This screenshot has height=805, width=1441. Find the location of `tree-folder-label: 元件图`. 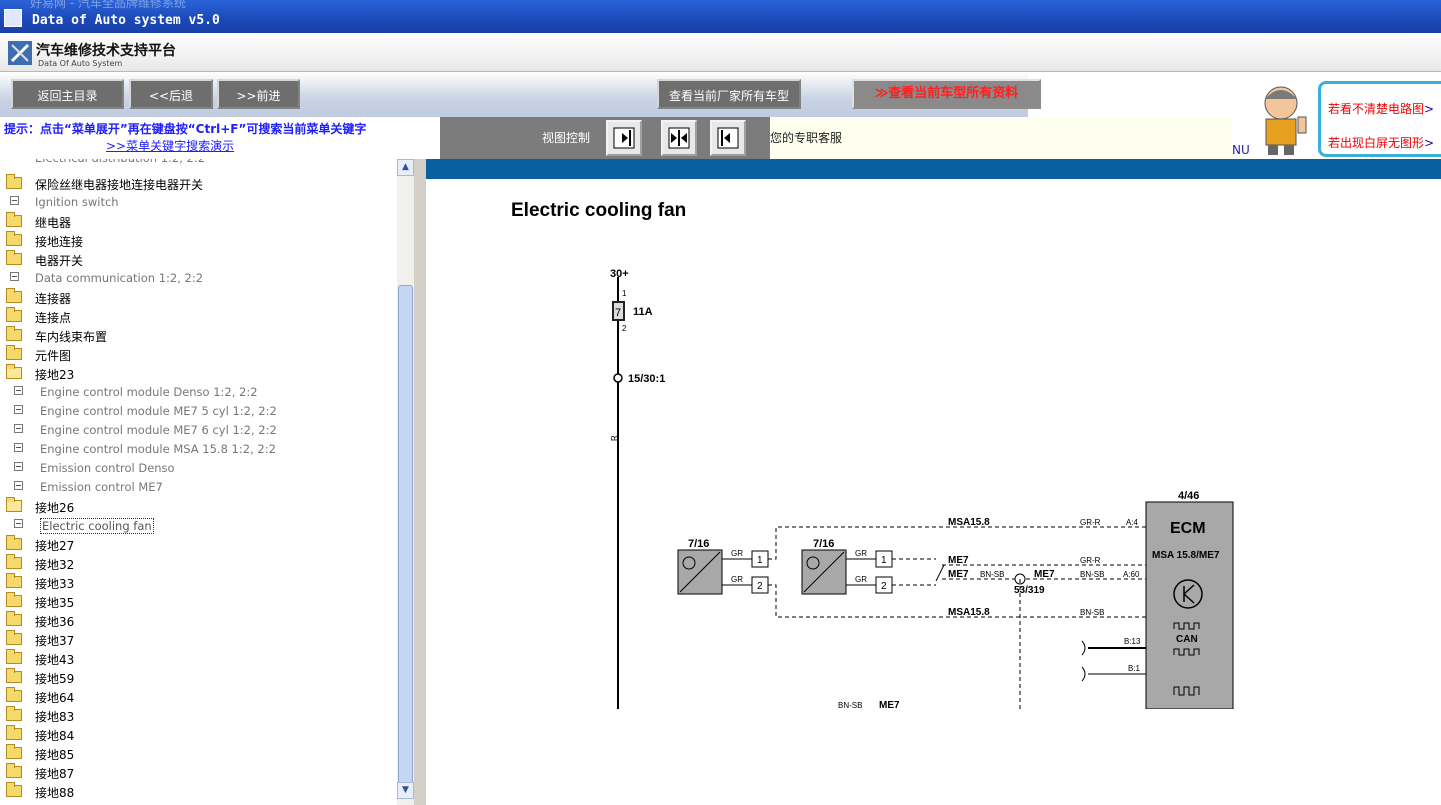

tree-folder-label: 元件图 is located at coordinates (53, 356).